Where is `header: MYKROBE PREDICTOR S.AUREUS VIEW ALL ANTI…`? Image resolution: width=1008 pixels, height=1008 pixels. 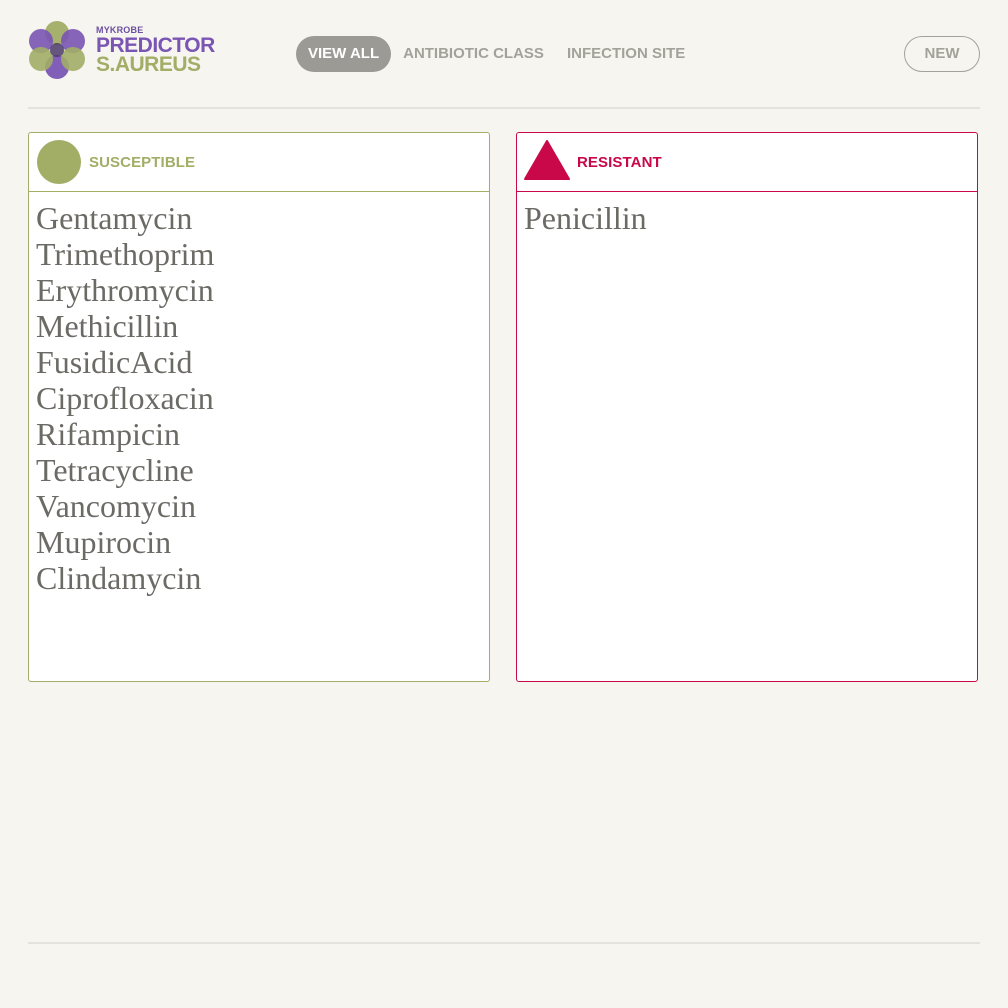 header: MYKROBE PREDICTOR S.AUREUS VIEW ALL ANTI… is located at coordinates (504, 54).